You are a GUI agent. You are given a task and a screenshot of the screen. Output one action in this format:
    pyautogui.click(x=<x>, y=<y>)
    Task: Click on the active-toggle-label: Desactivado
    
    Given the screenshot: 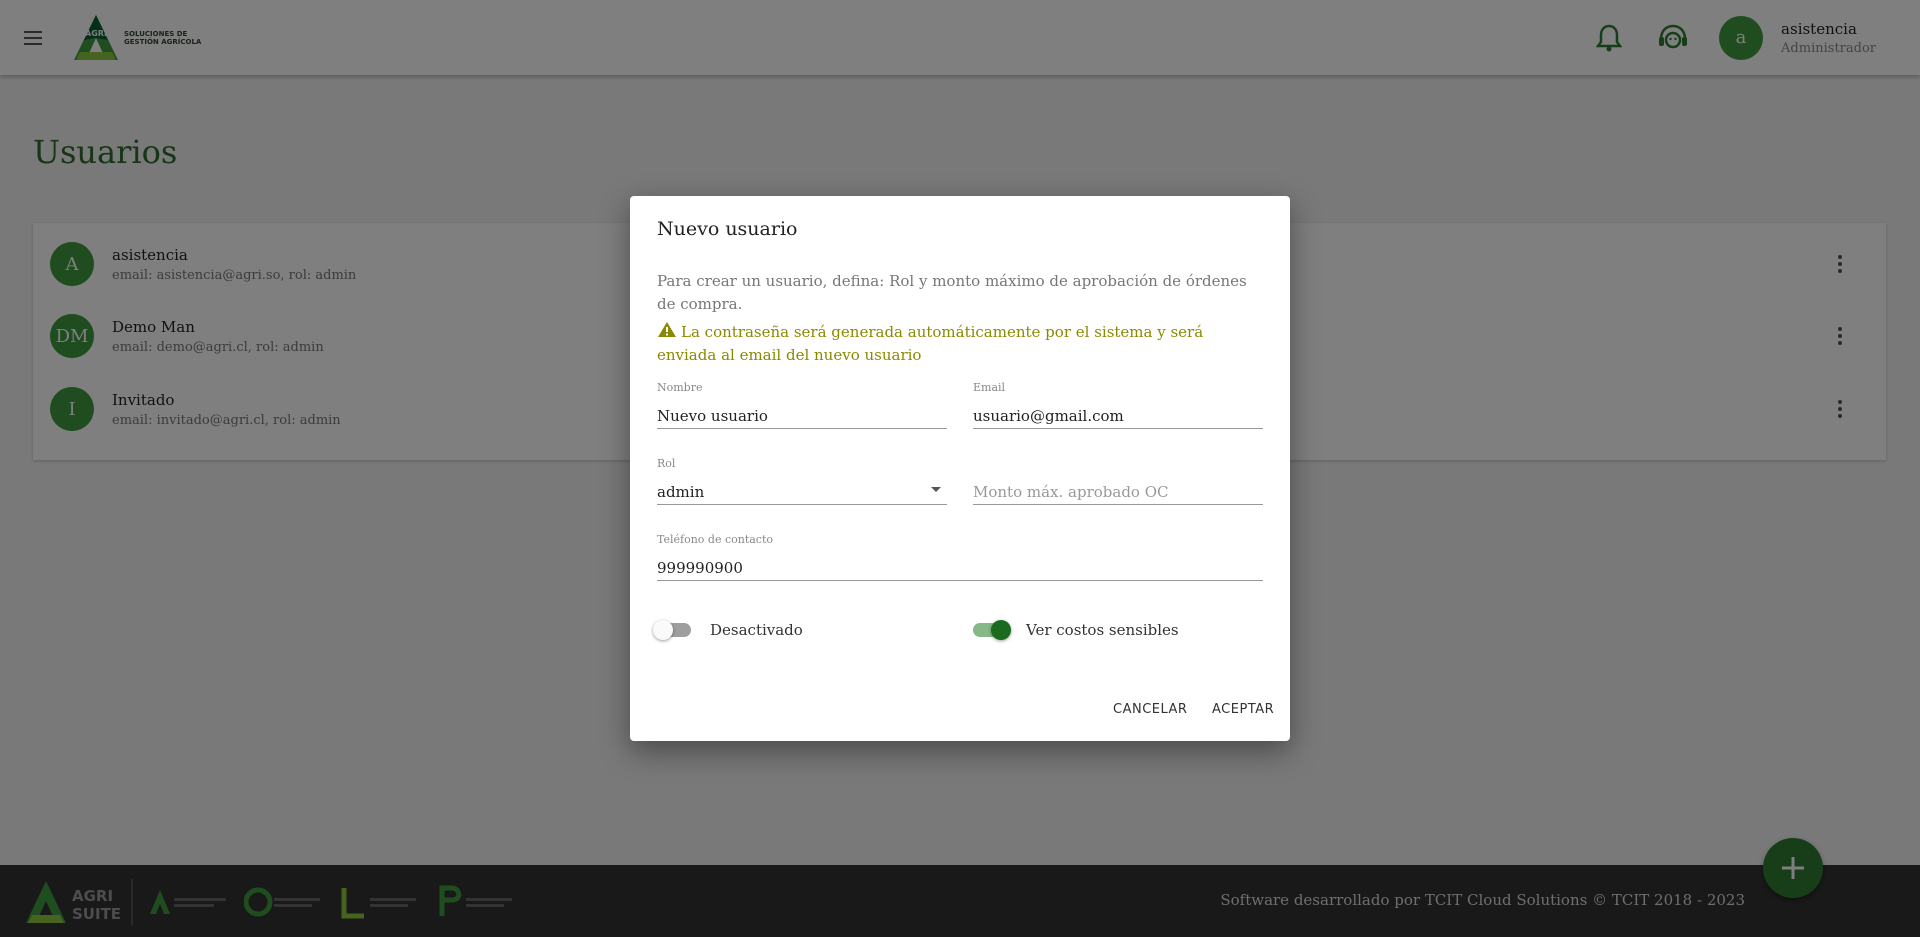 What is the action you would take?
    pyautogui.click(x=756, y=630)
    